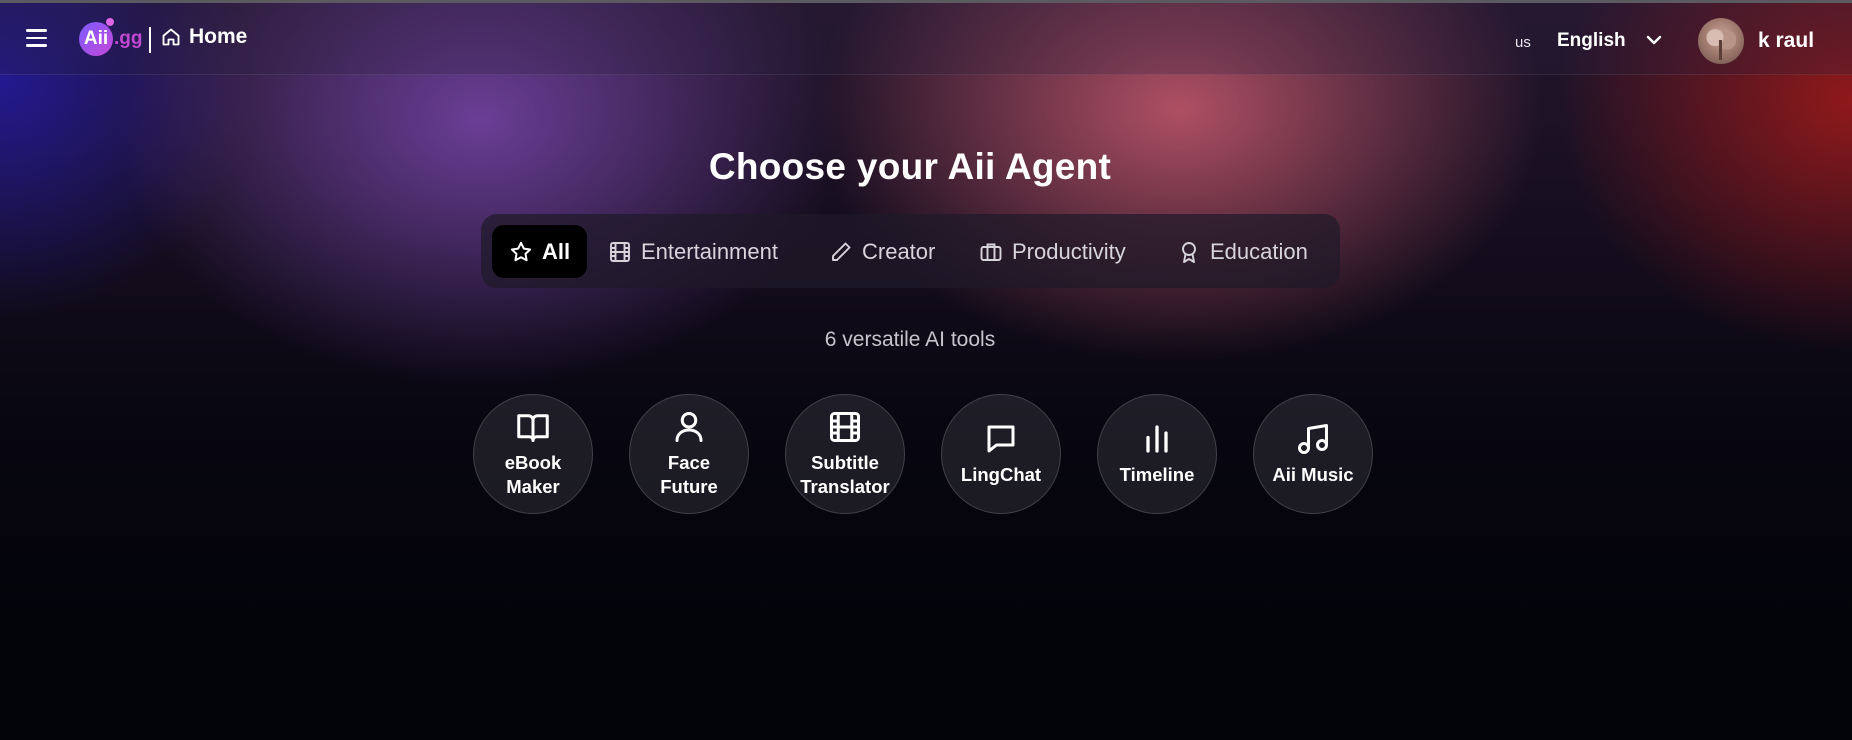  I want to click on user-icon, so click(689, 427).